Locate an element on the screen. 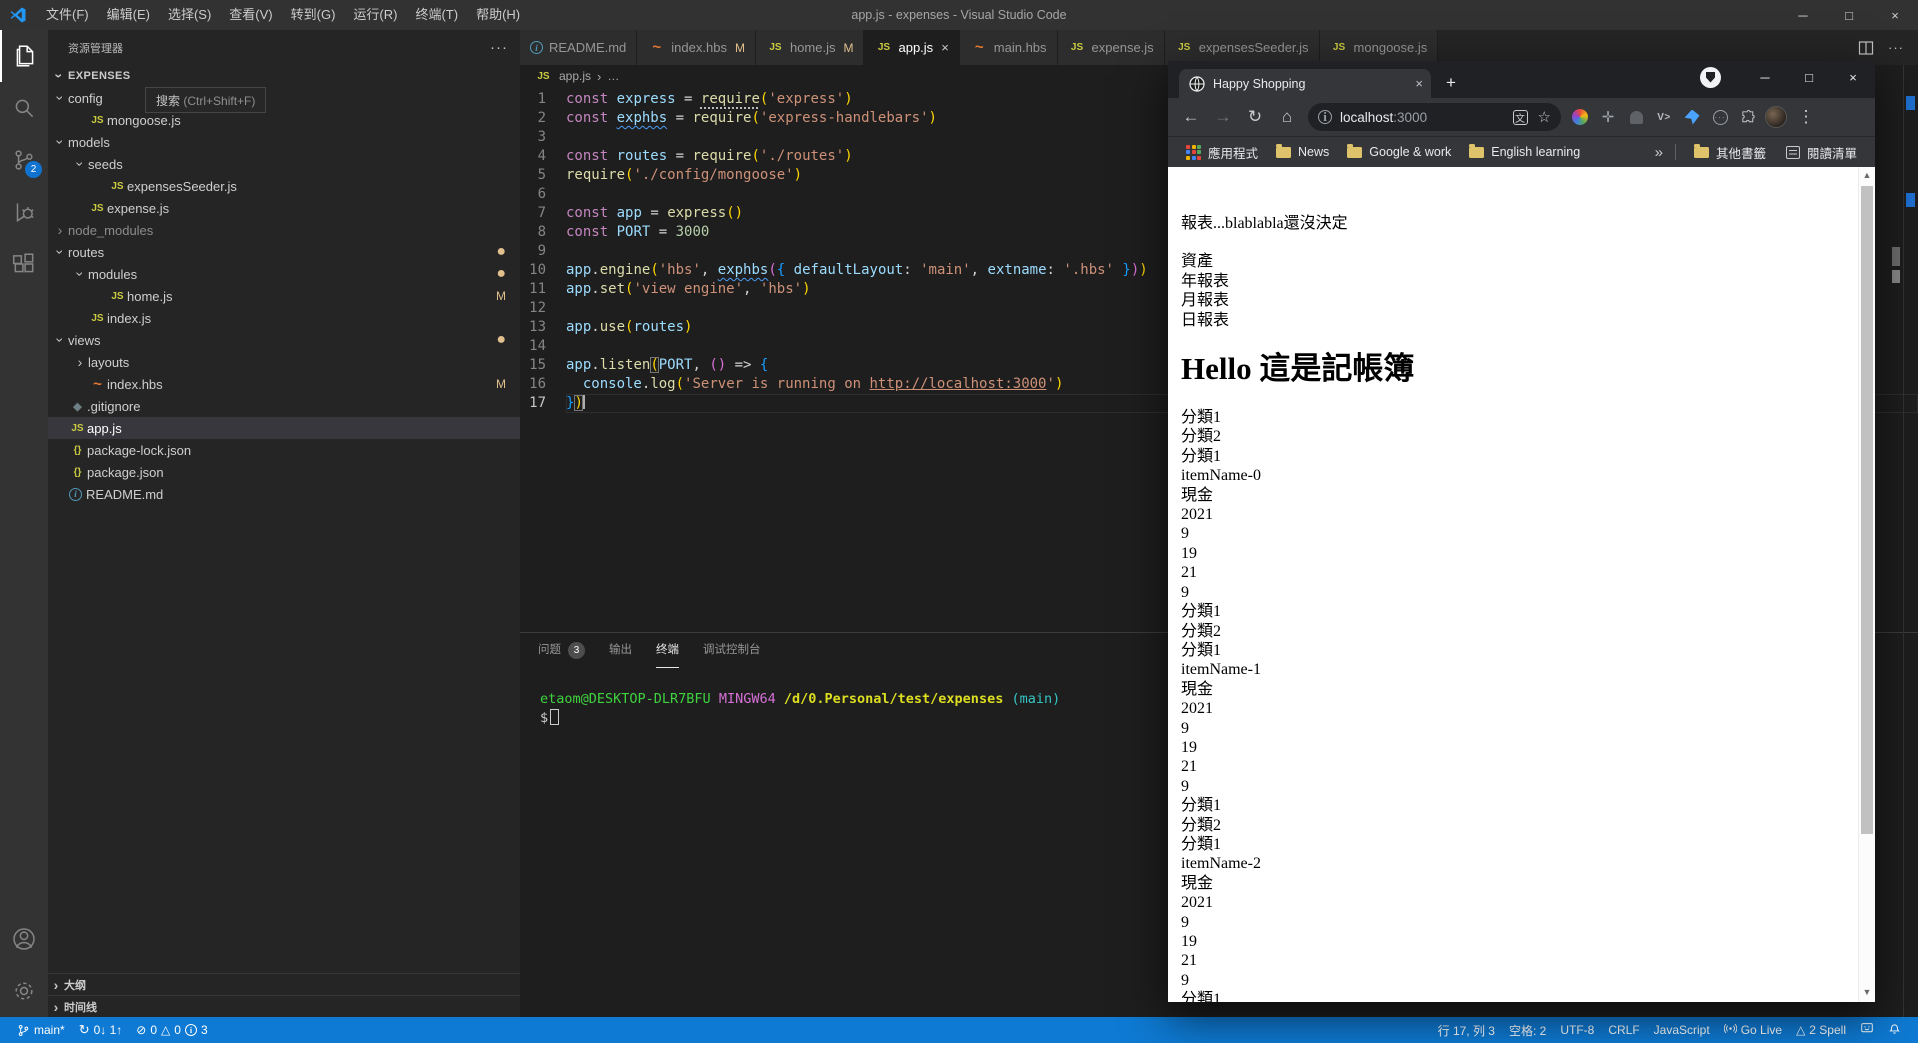 Image resolution: width=1918 pixels, height=1043 pixels. apps-shortcut: 應用程式 is located at coordinates (1222, 152).